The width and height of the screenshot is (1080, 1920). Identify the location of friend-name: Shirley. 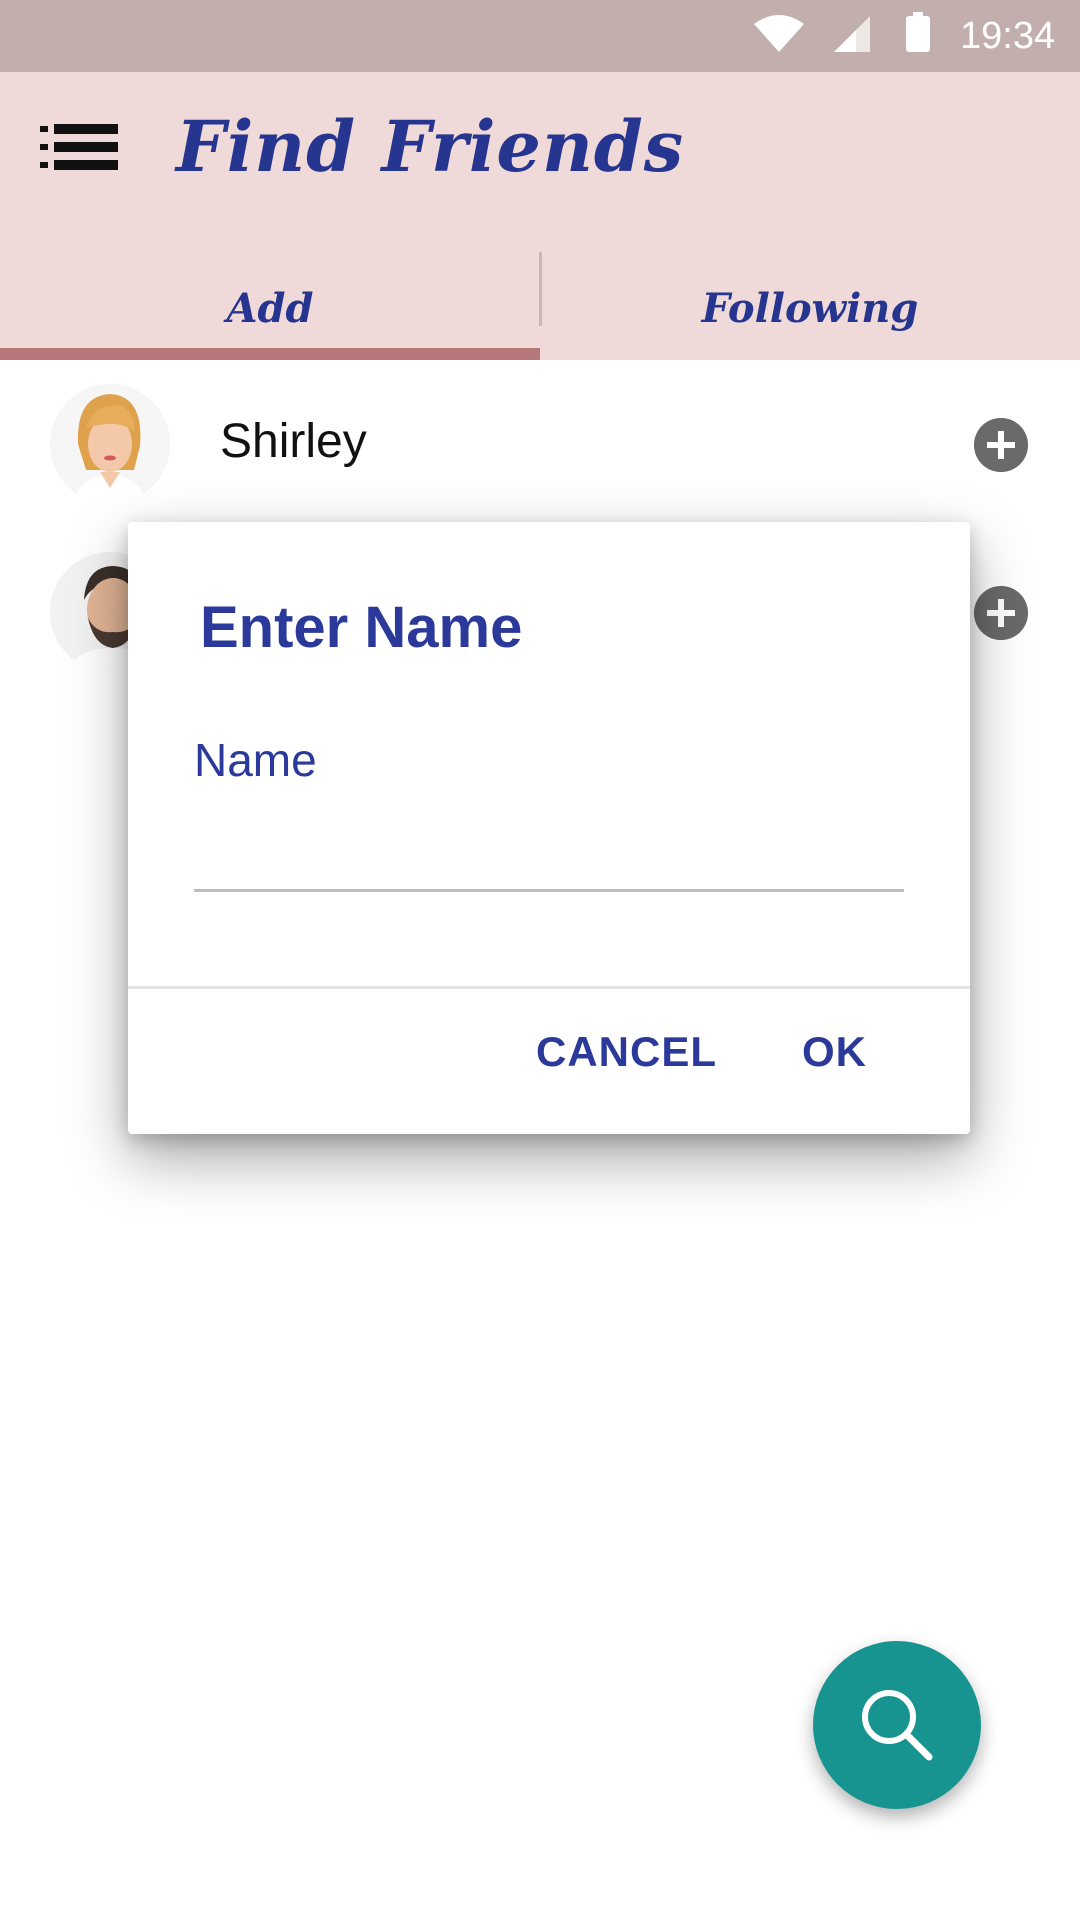
(293, 441).